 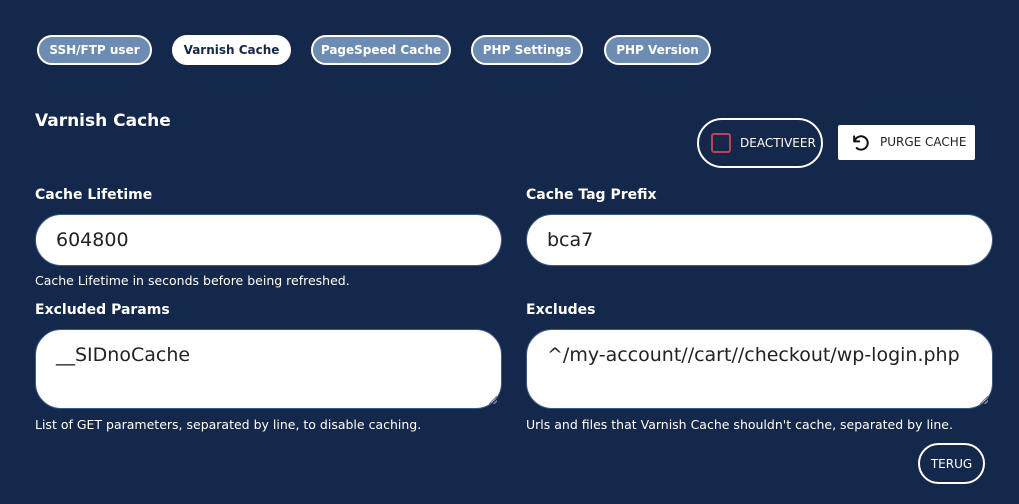 I want to click on tab-pagespeed-cache: PageSpeed Cache, so click(x=381, y=50).